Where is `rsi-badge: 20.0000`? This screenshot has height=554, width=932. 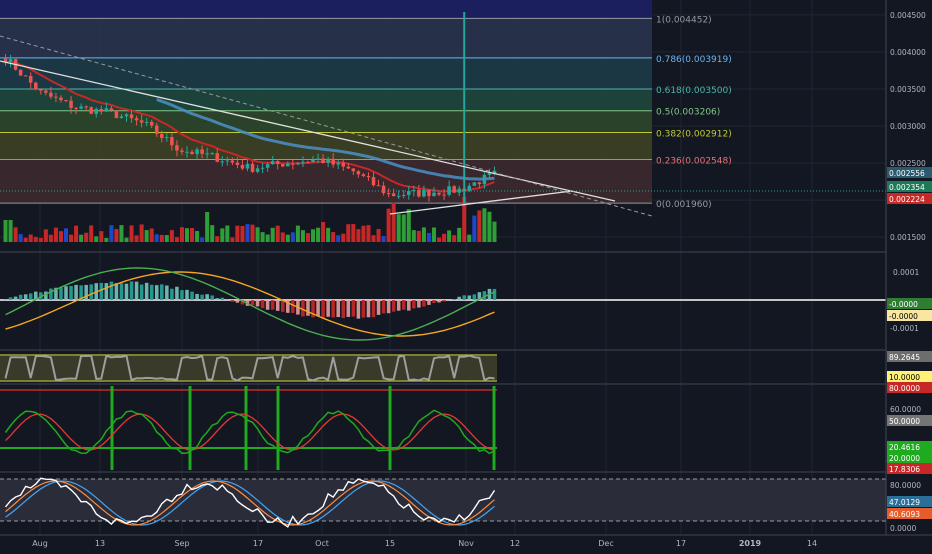
rsi-badge: 20.0000 is located at coordinates (904, 458).